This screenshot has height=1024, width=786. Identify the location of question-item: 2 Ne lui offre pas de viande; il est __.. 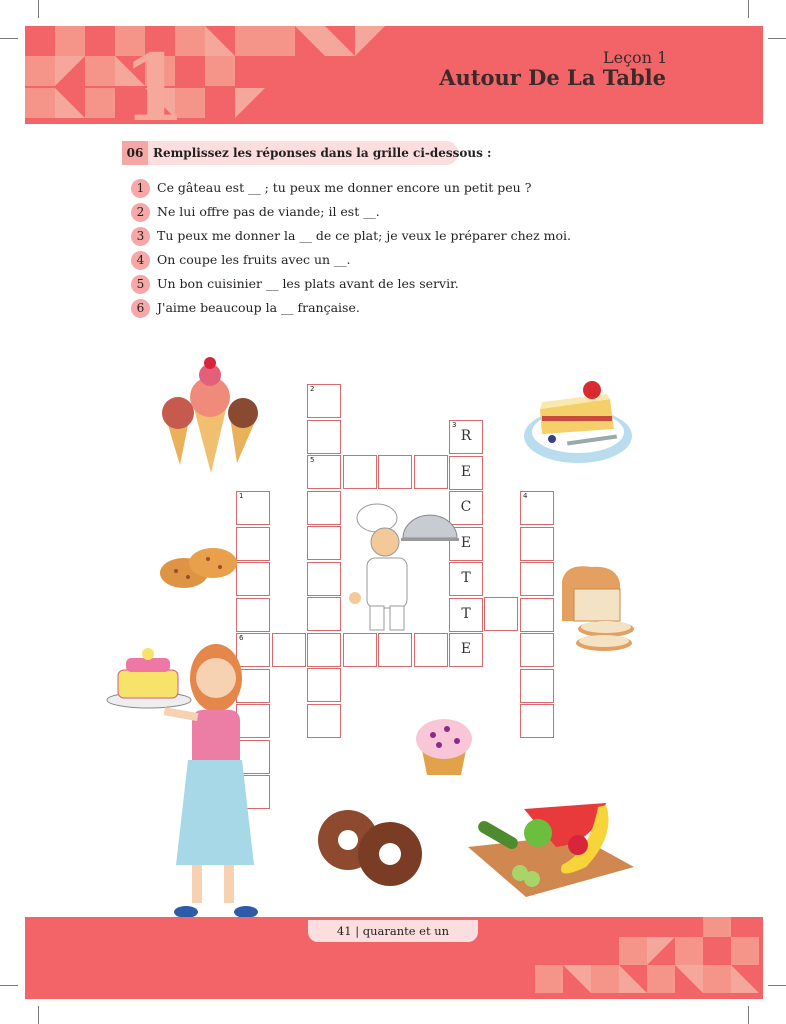
(255, 212).